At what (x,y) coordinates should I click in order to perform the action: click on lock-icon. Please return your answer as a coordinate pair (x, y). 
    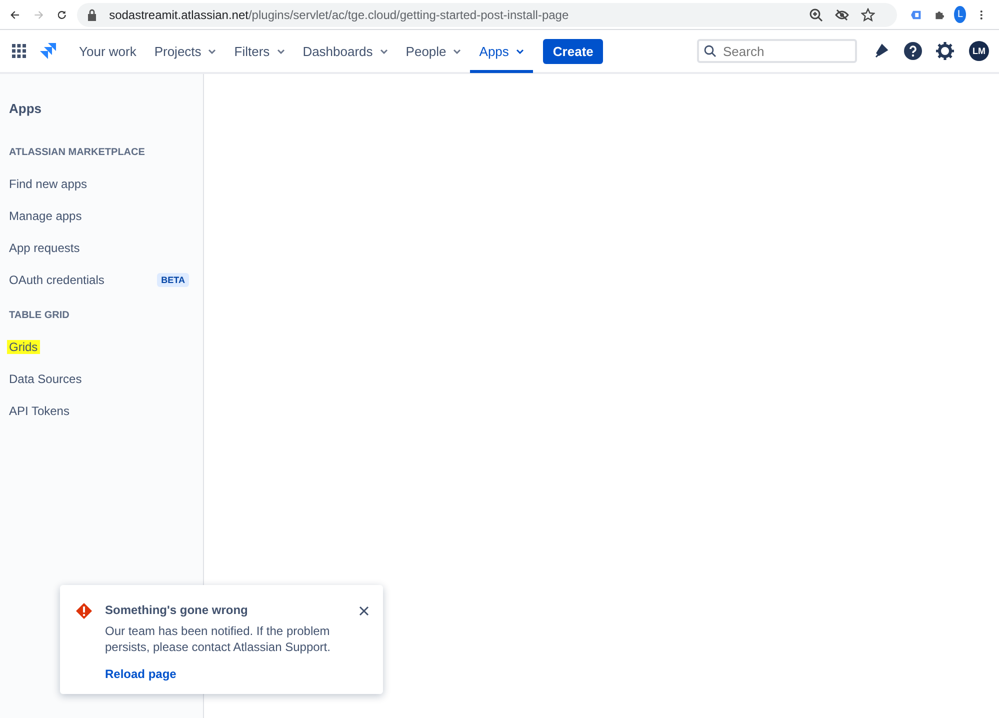
    Looking at the image, I should click on (92, 14).